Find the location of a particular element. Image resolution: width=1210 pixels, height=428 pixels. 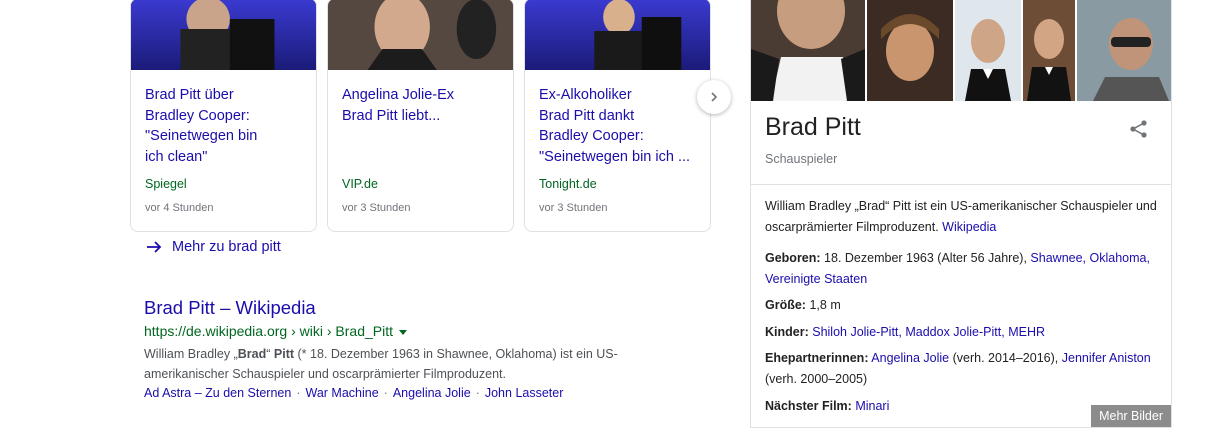

fact-link: Angelina Jolie is located at coordinates (910, 358).